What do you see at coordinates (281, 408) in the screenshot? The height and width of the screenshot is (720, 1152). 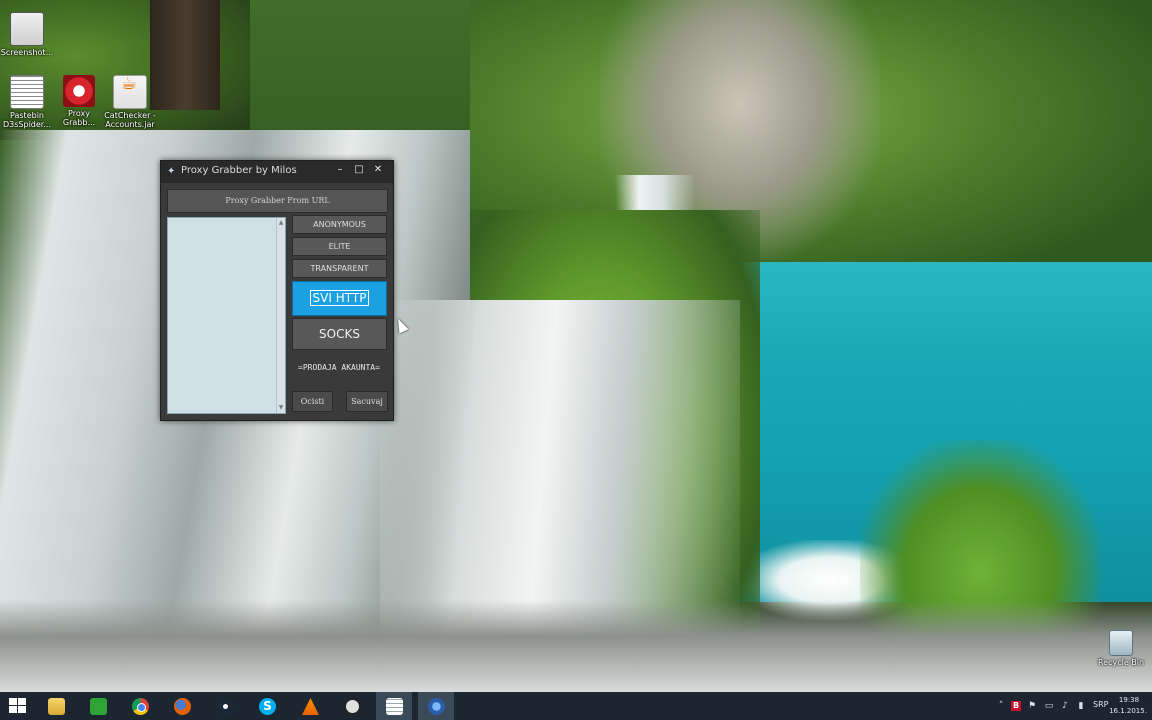 I see `scroll-down-icon: ▼` at bounding box center [281, 408].